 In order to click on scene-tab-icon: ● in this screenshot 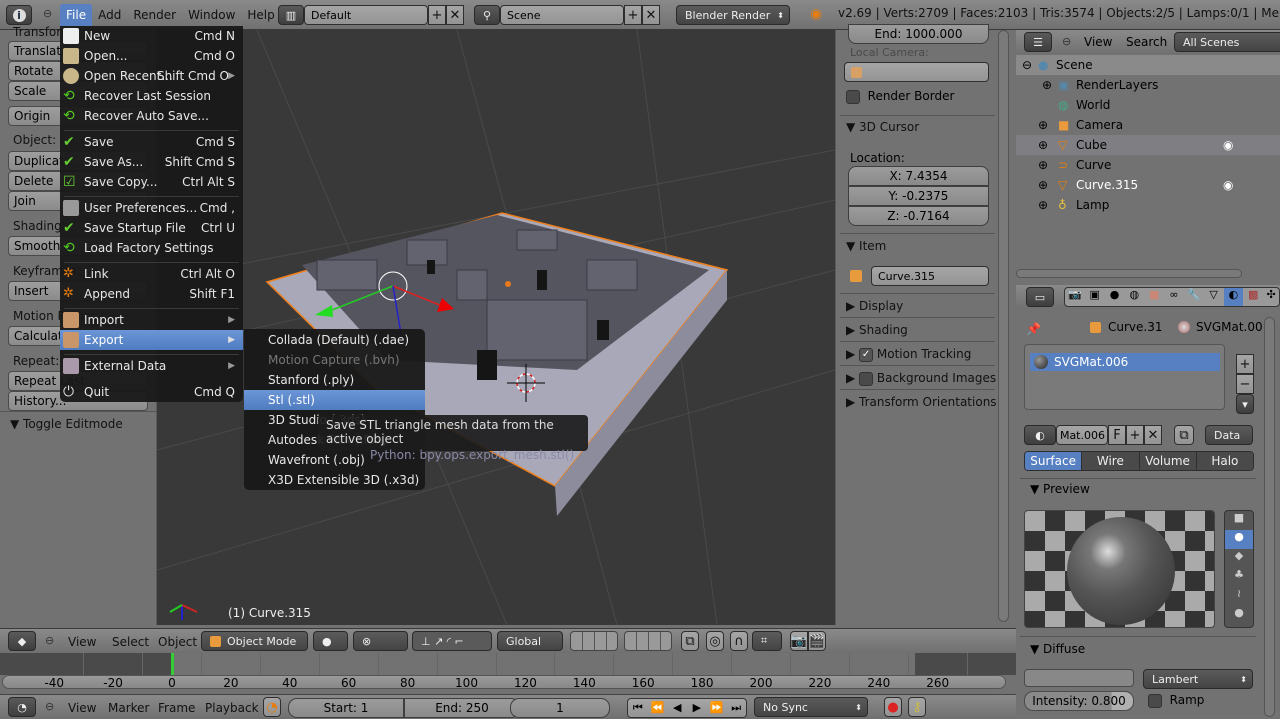, I will do `click(1115, 297)`.